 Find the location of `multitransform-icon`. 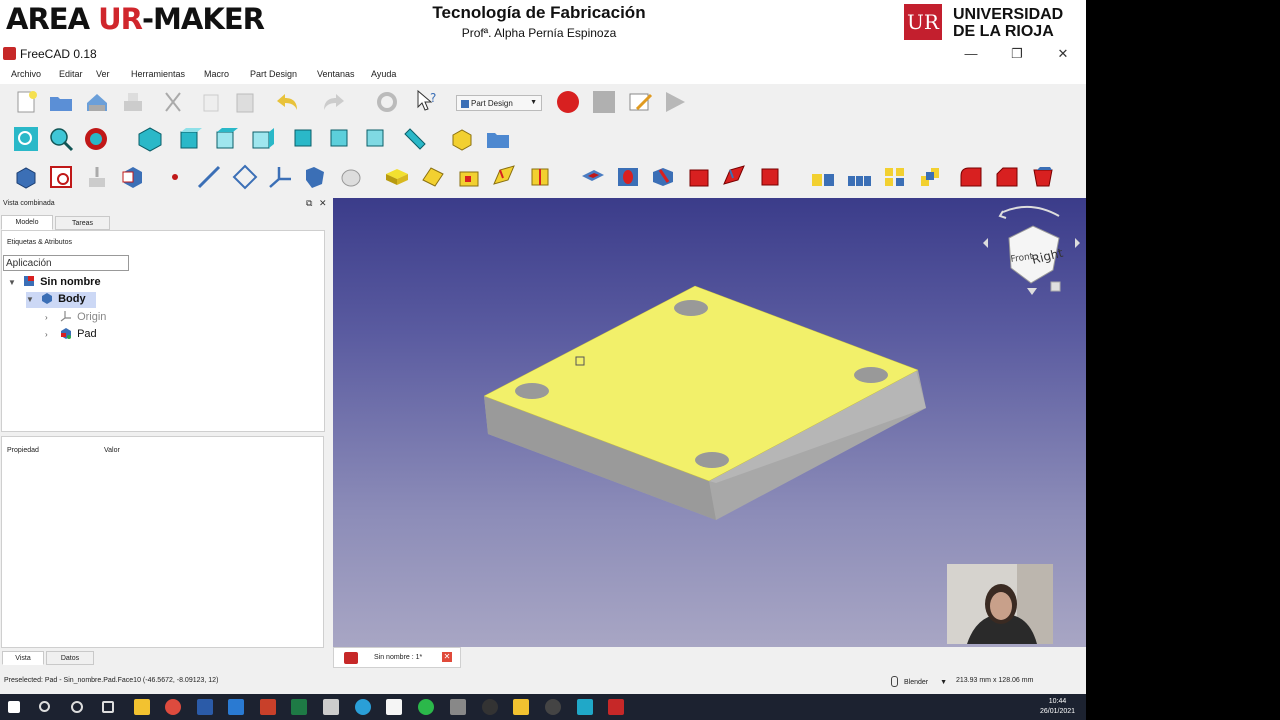

multitransform-icon is located at coordinates (931, 177).